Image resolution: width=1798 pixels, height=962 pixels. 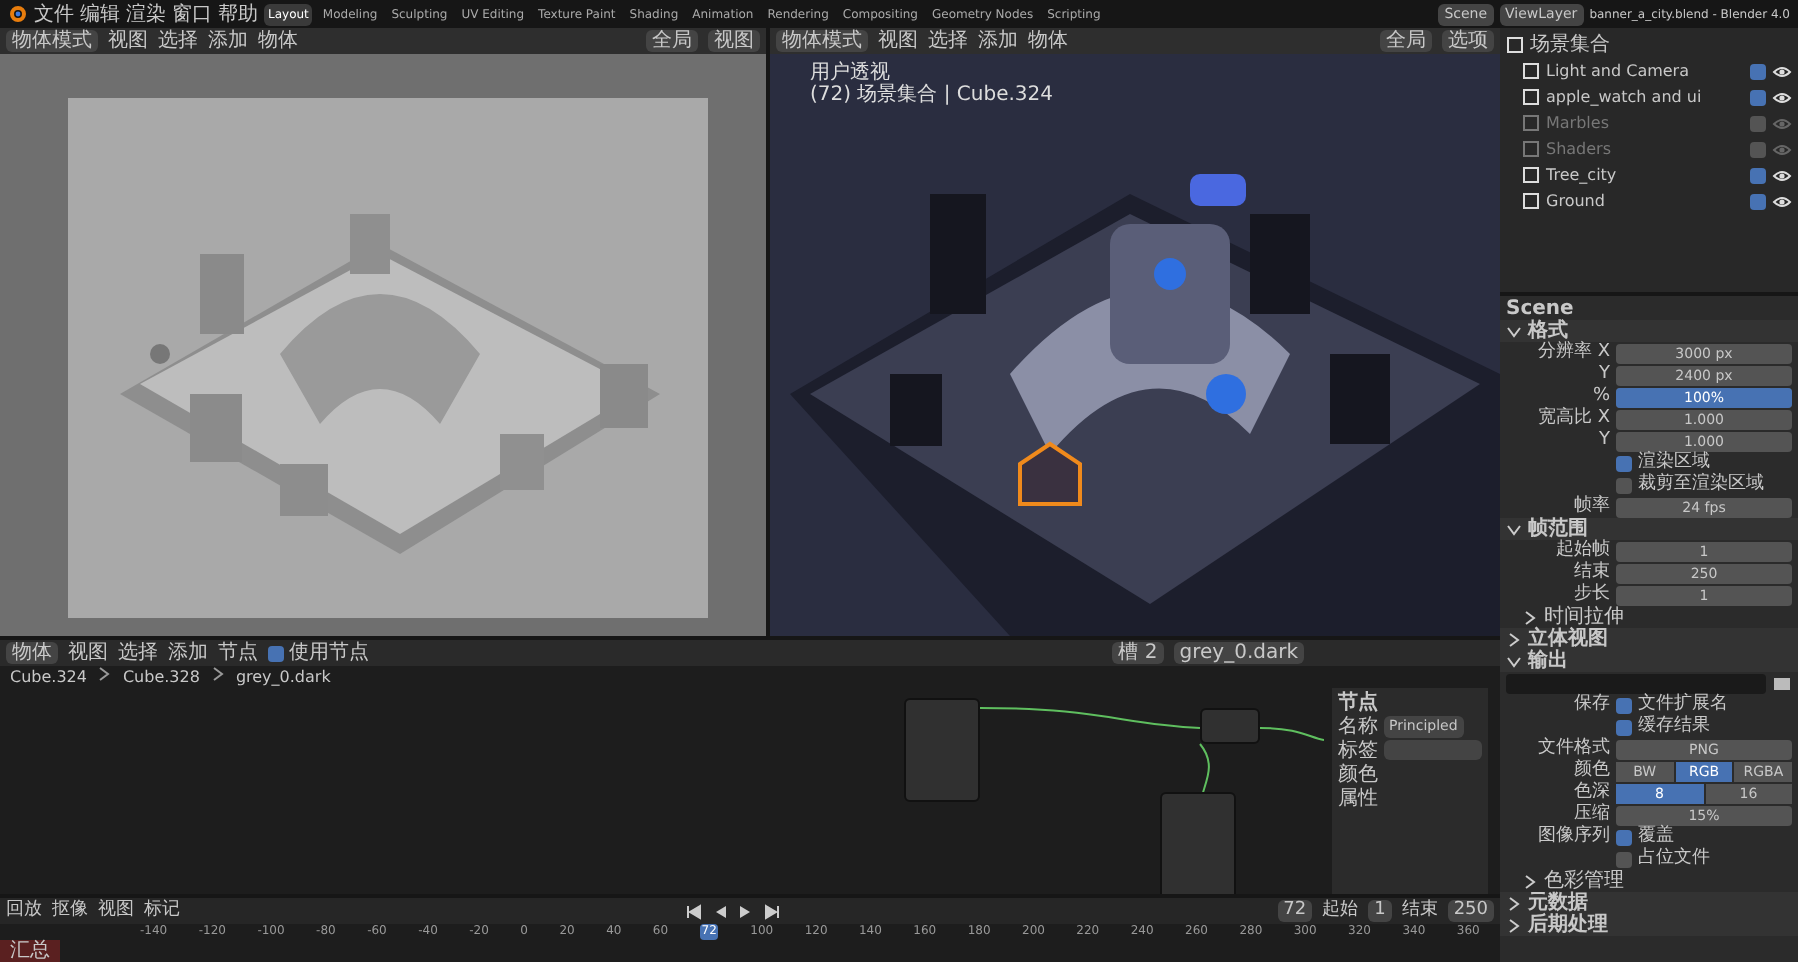 What do you see at coordinates (1674, 462) in the screenshot?
I see `checkbox-label: 渲染区域` at bounding box center [1674, 462].